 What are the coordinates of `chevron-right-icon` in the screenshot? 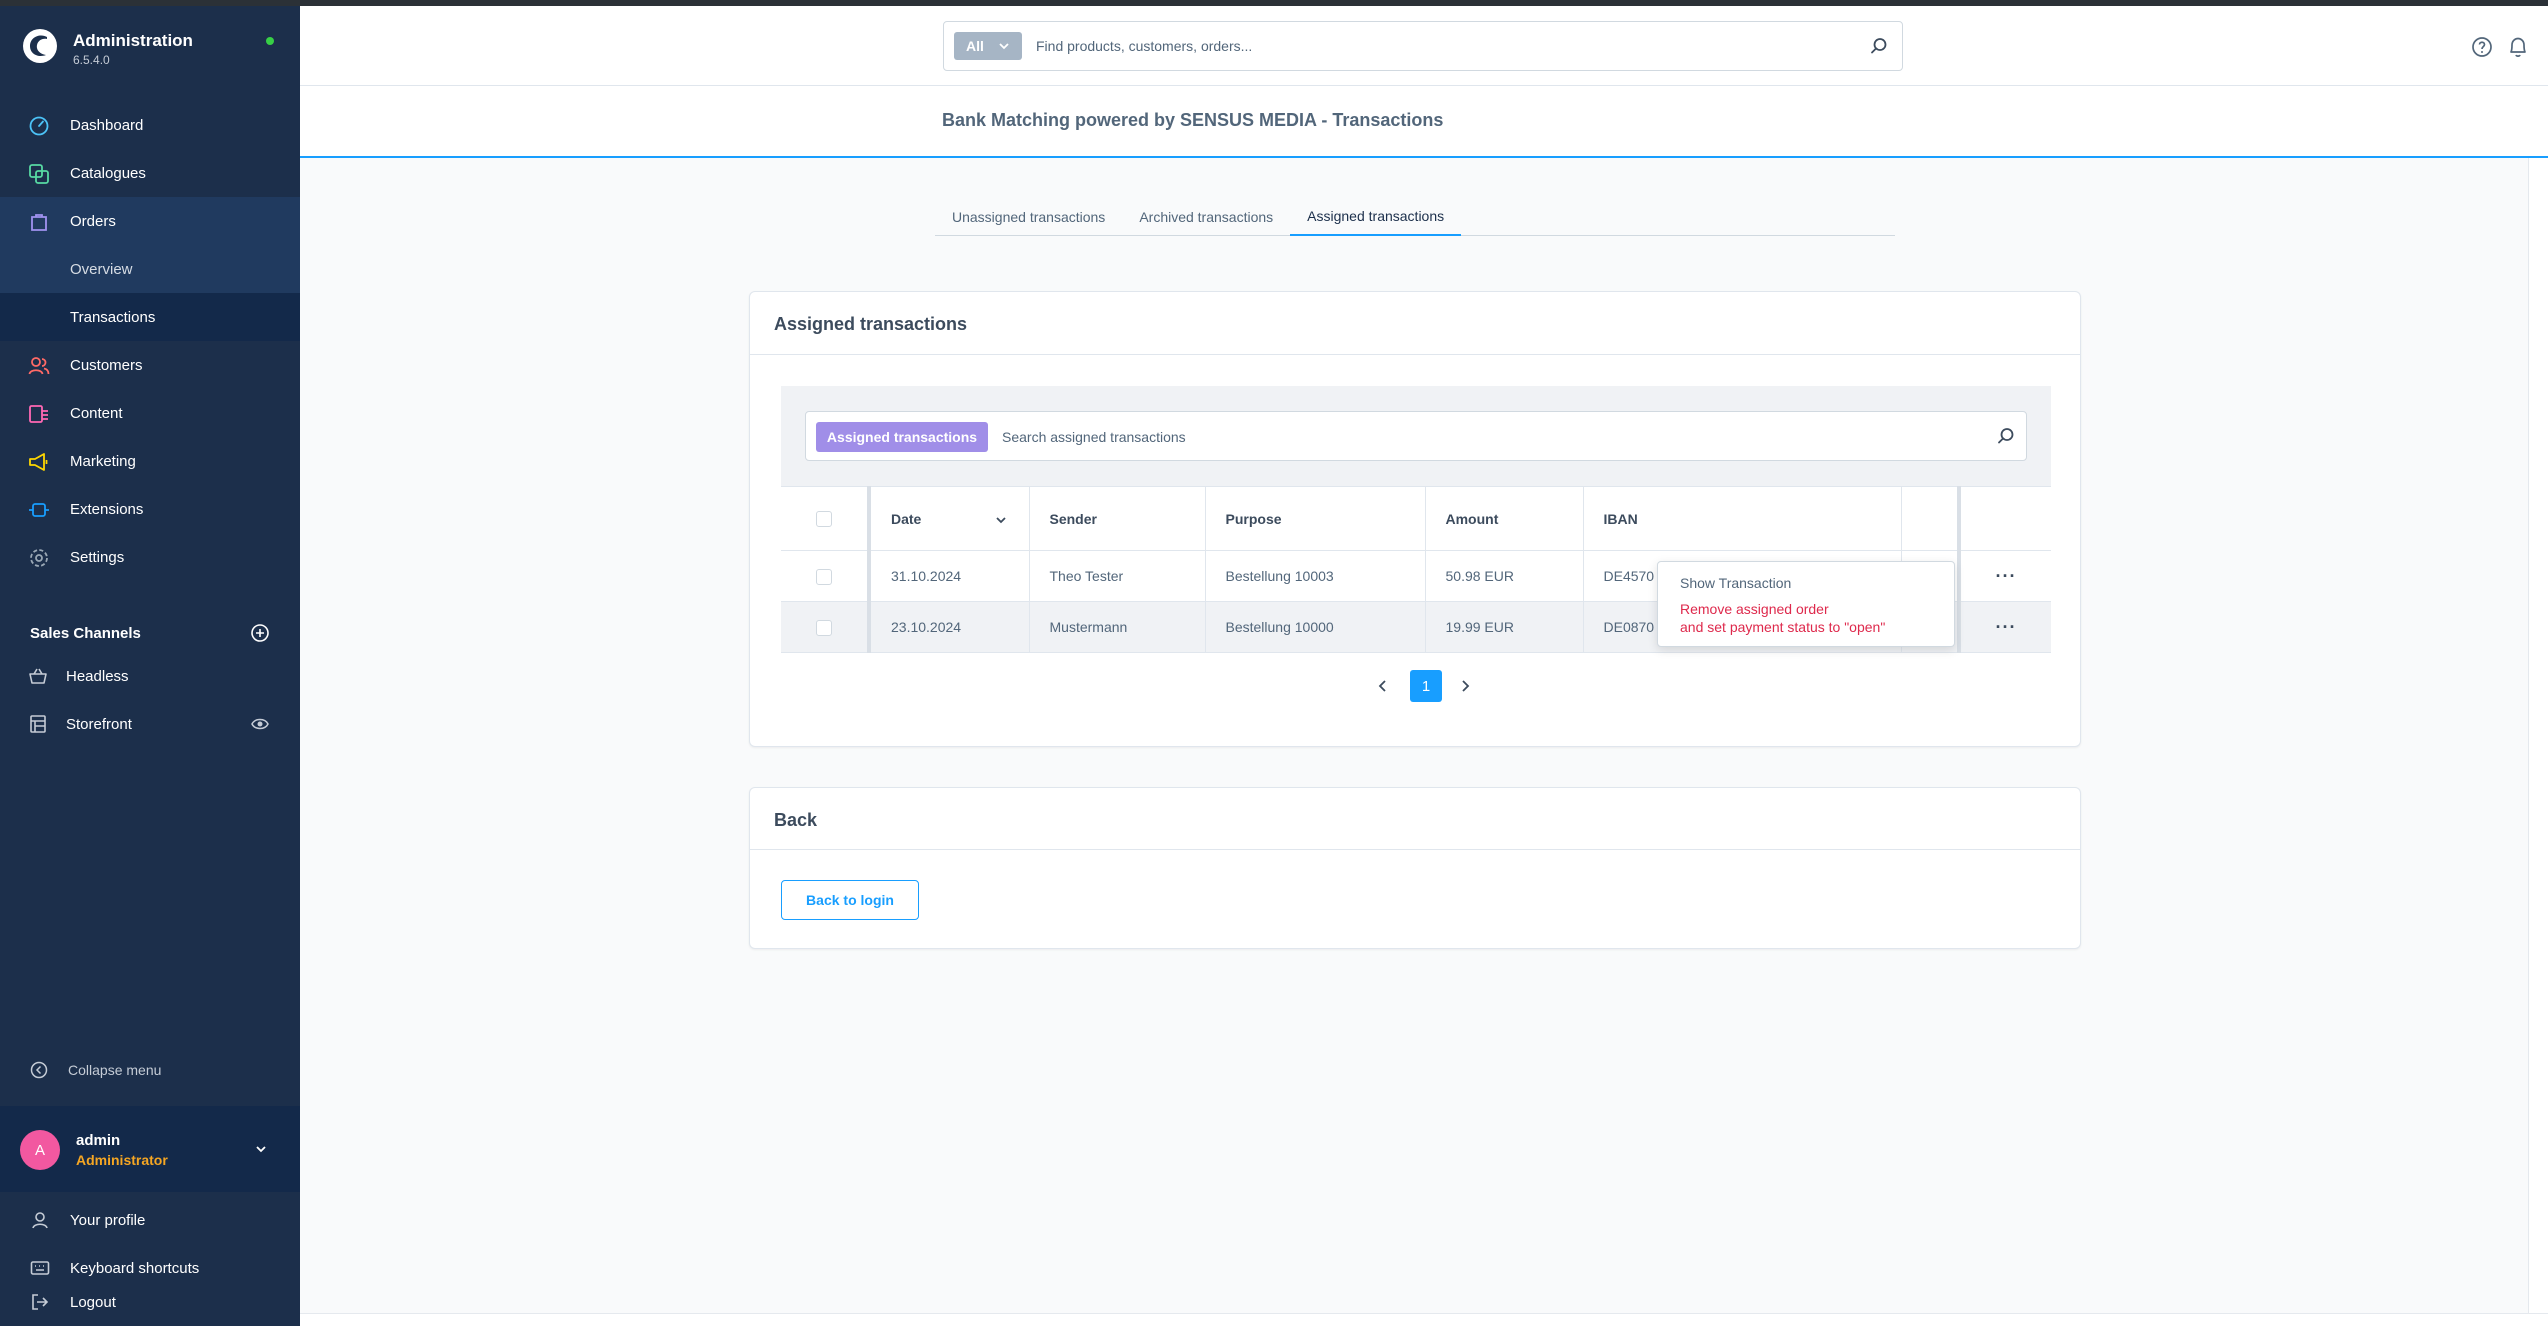 It's located at (1465, 686).